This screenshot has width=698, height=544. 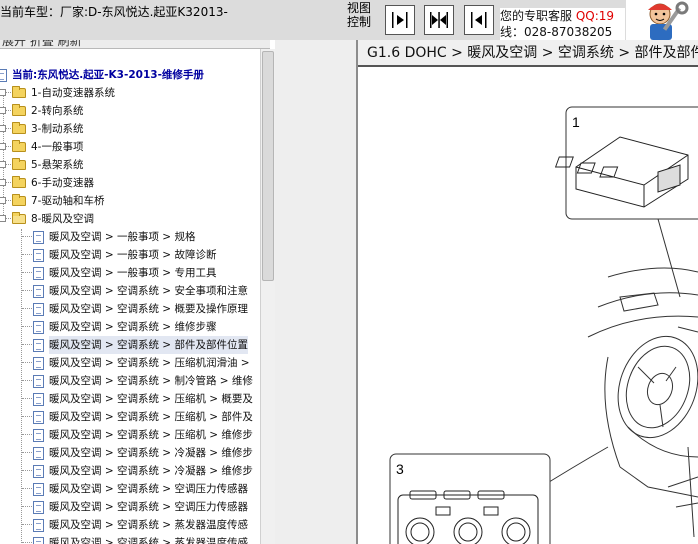 What do you see at coordinates (122, 237) in the screenshot?
I see `tree-page-label: 暖风及空调 > 一般事项 > 规格` at bounding box center [122, 237].